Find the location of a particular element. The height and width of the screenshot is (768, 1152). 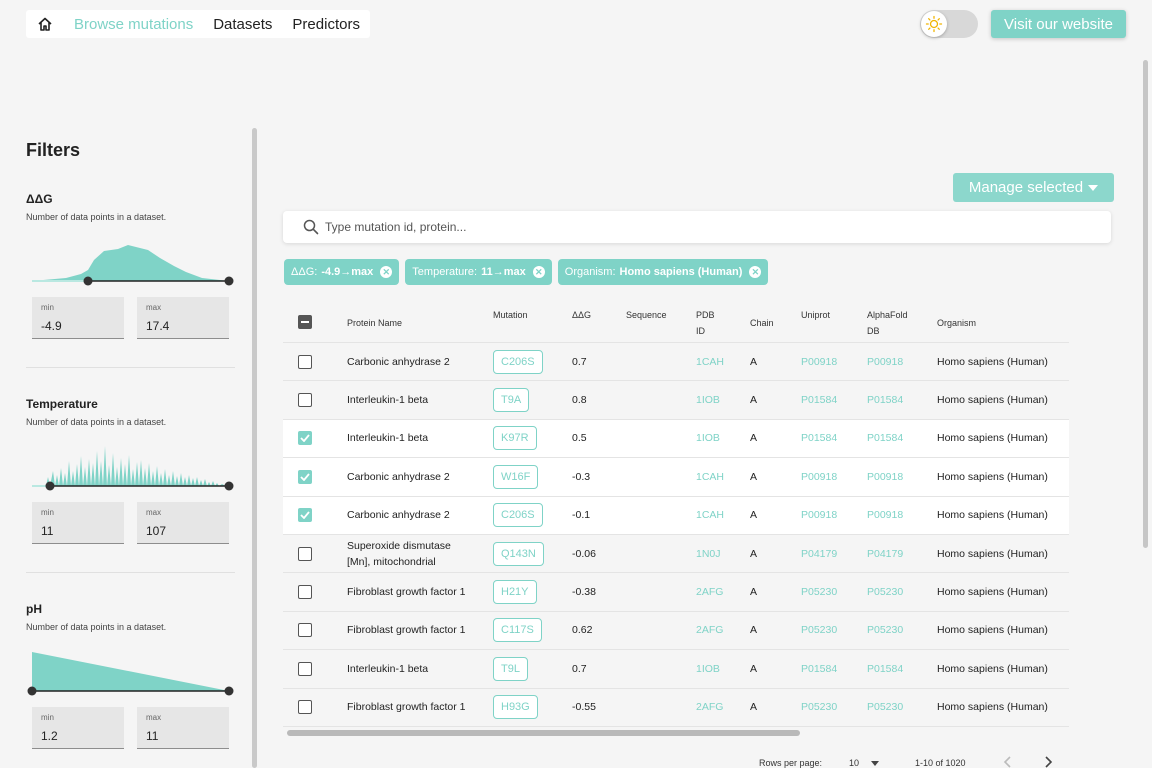

uniprot-link: P04179 is located at coordinates (819, 554).